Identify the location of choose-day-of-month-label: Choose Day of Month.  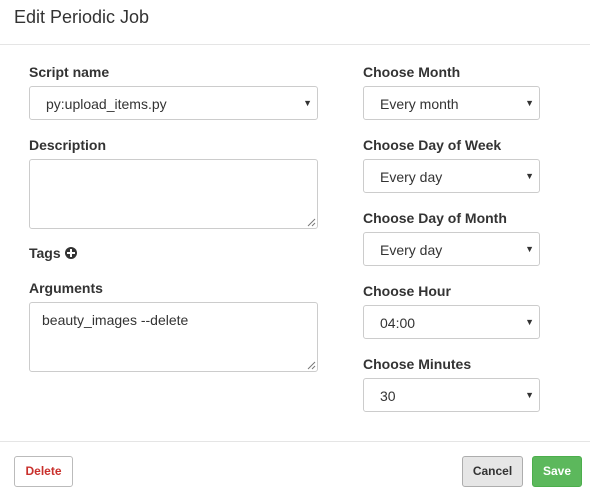
(435, 218).